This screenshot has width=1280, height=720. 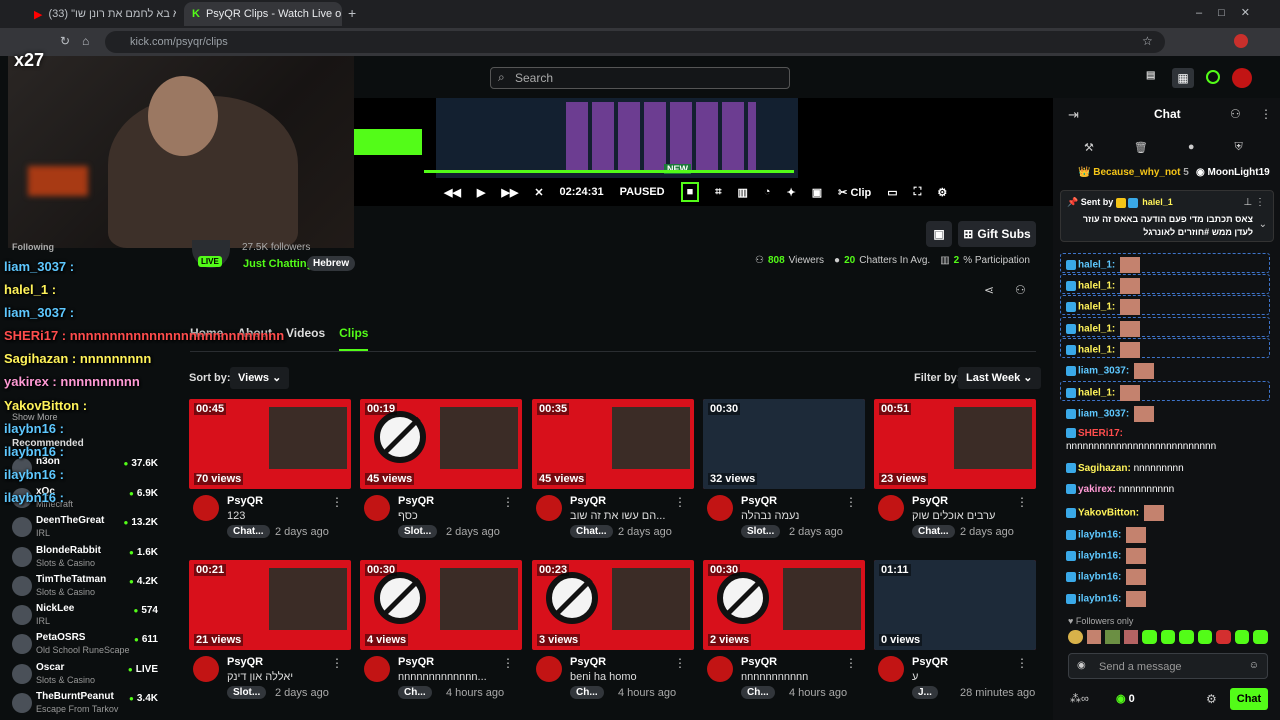 What do you see at coordinates (1141, 147) in the screenshot?
I see `trash-icon: 🗑` at bounding box center [1141, 147].